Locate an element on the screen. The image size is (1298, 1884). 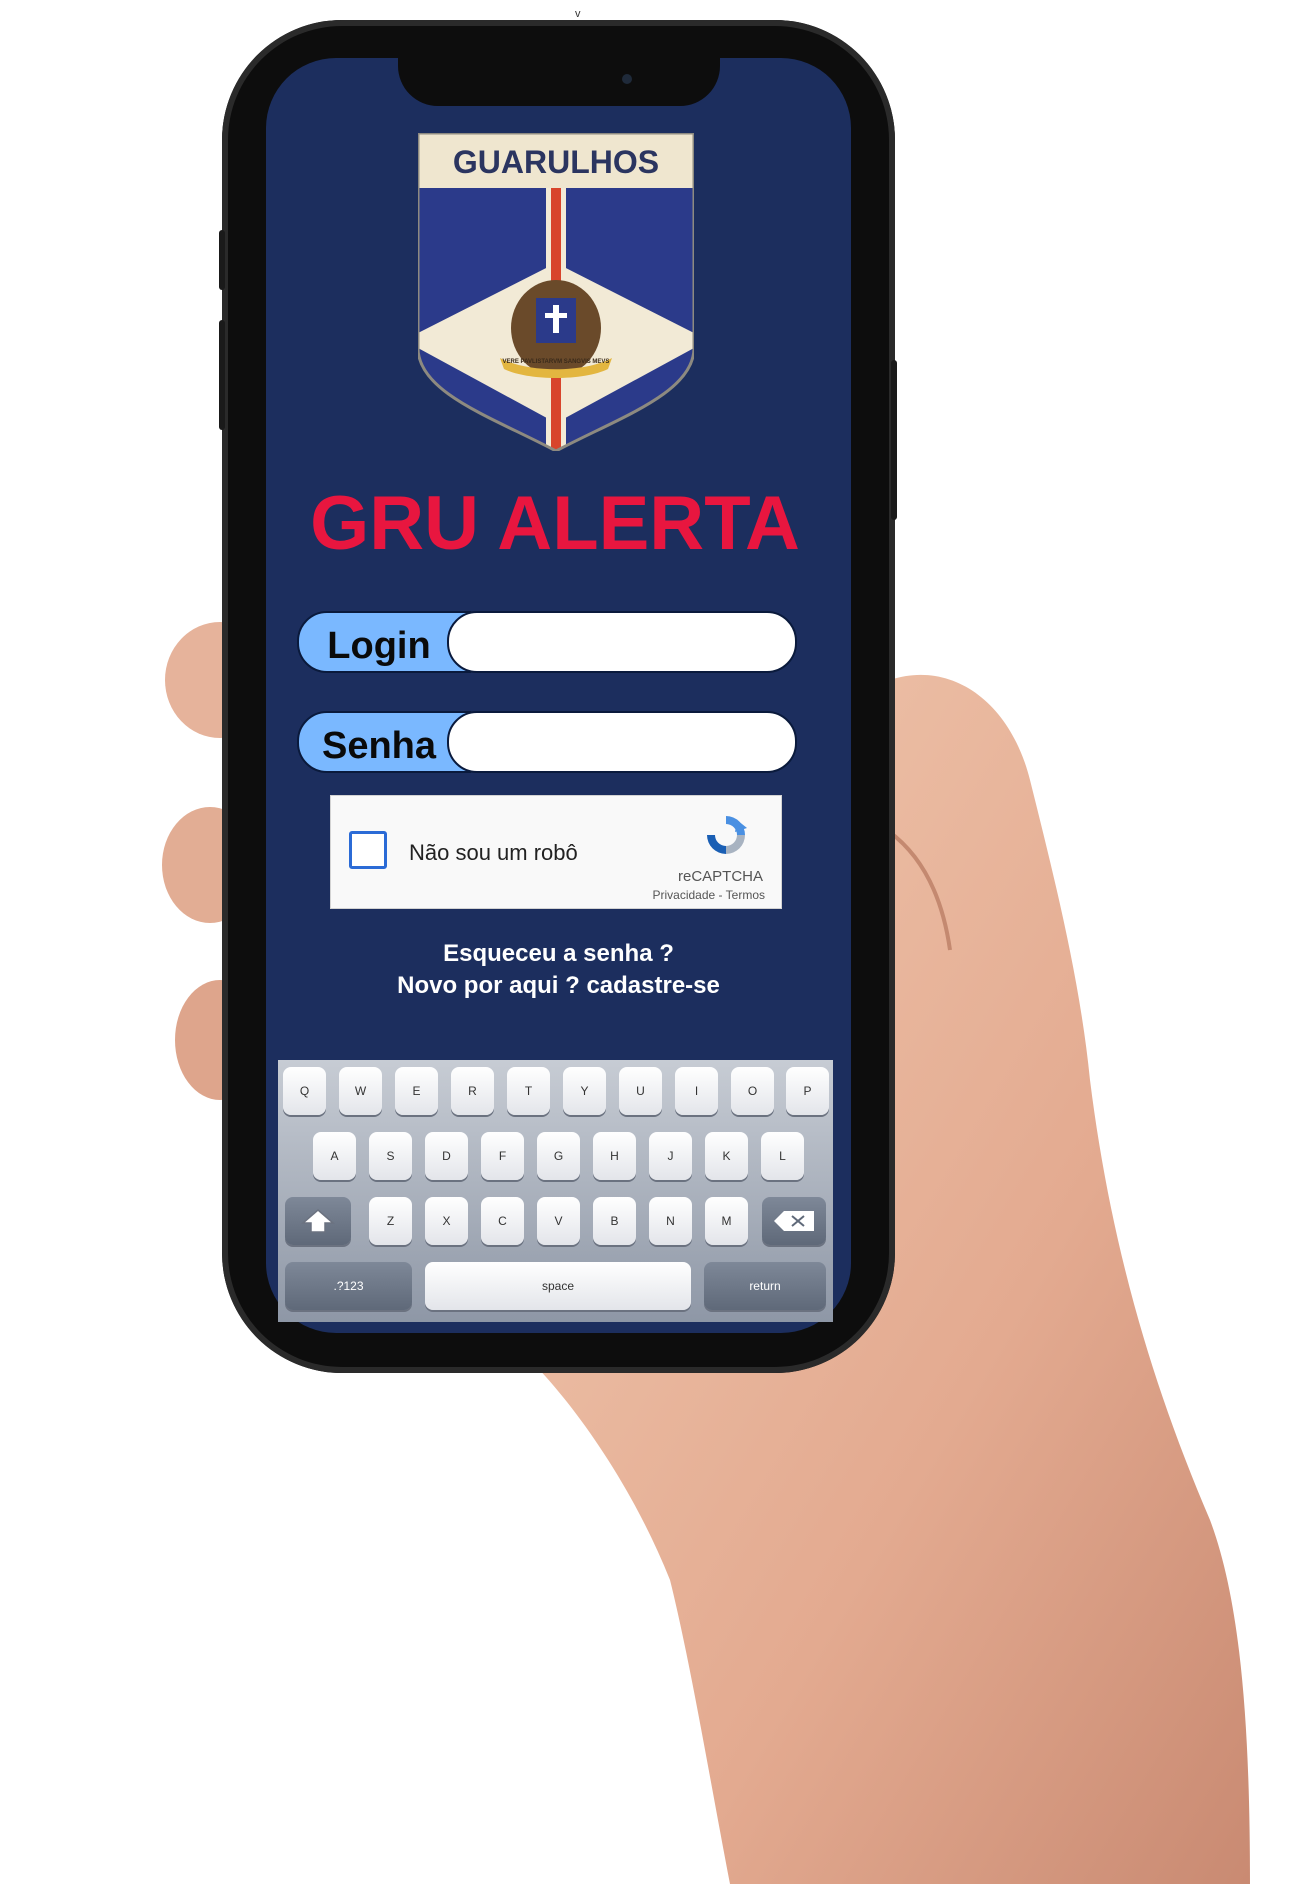
key-o: O is located at coordinates (752, 1091).